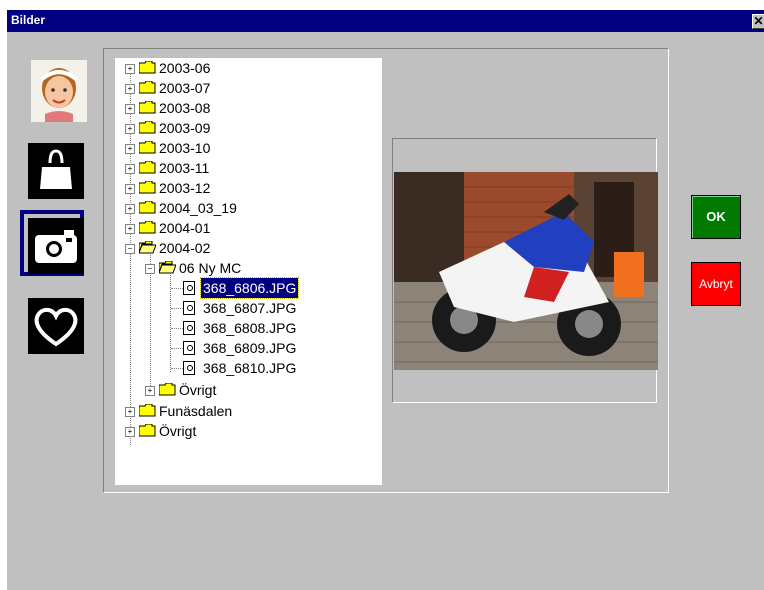 The height and width of the screenshot is (590, 764). I want to click on favorites-category-button, so click(53, 325).